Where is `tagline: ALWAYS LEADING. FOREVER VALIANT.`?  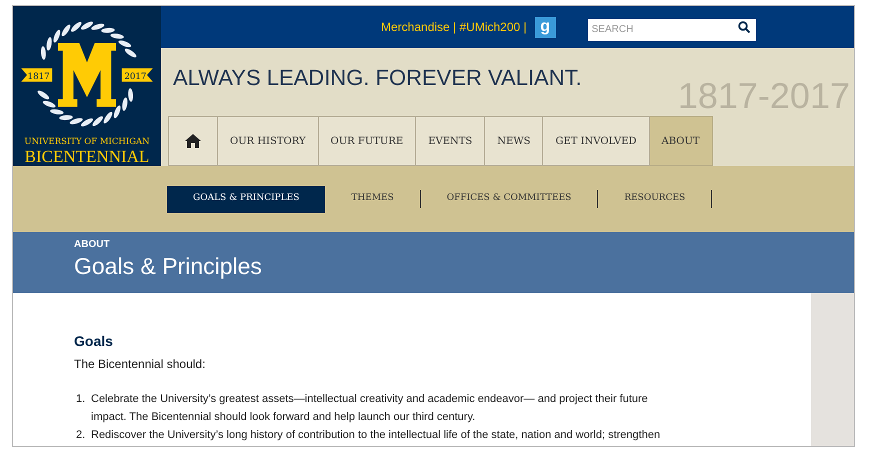 tagline: ALWAYS LEADING. FOREVER VALIANT. is located at coordinates (377, 78).